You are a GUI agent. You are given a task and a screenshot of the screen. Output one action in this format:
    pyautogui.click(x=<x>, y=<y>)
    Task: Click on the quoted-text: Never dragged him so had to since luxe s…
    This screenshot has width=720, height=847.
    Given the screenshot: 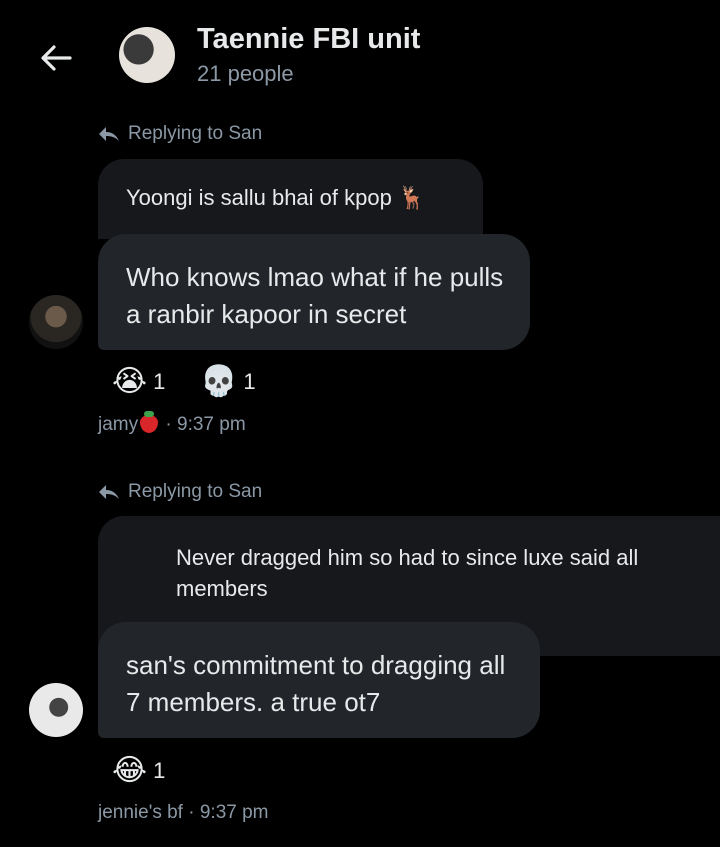 What is the action you would take?
    pyautogui.click(x=407, y=573)
    